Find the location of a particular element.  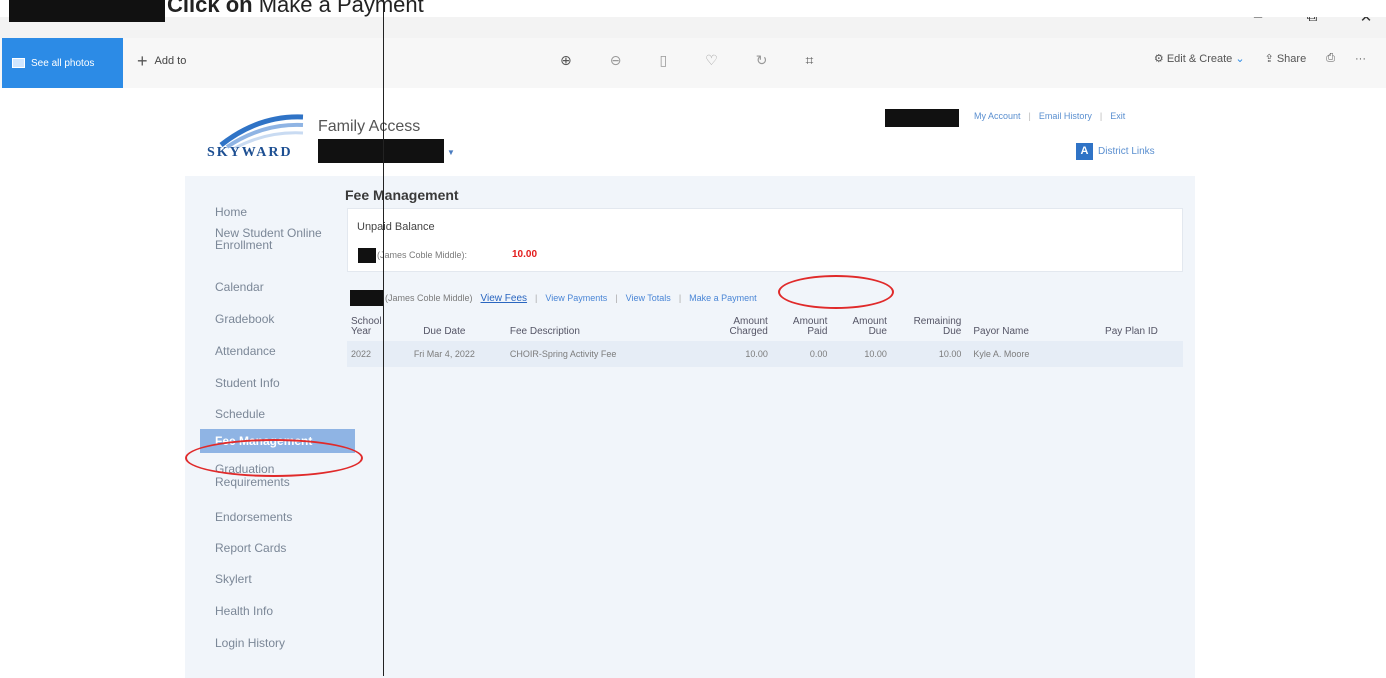

account-name-redacted is located at coordinates (922, 118).